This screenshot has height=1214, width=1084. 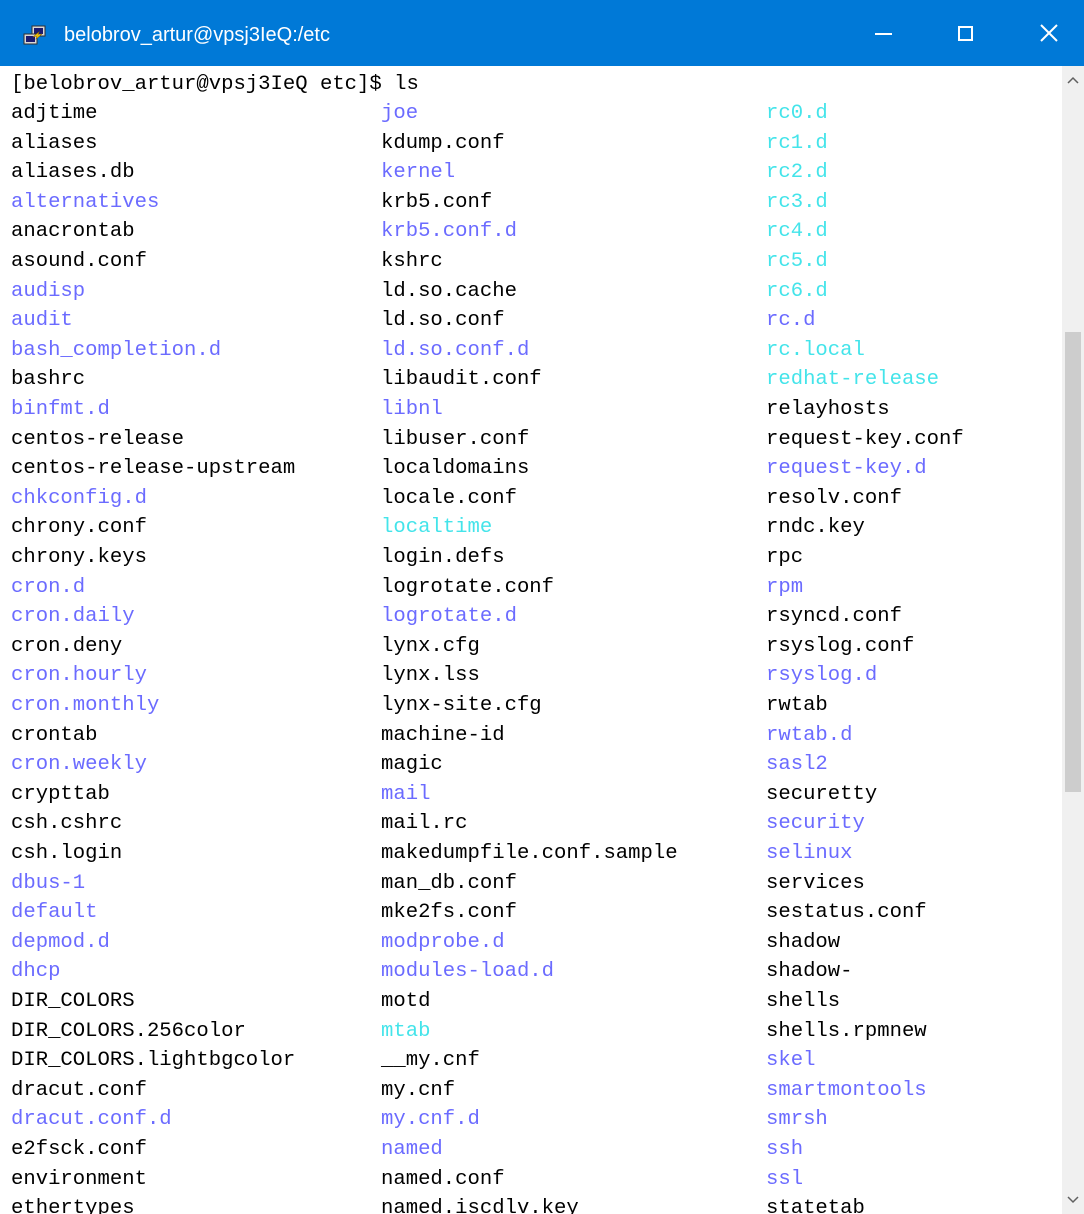 What do you see at coordinates (797, 113) in the screenshot?
I see `ls-entry: rc0.d` at bounding box center [797, 113].